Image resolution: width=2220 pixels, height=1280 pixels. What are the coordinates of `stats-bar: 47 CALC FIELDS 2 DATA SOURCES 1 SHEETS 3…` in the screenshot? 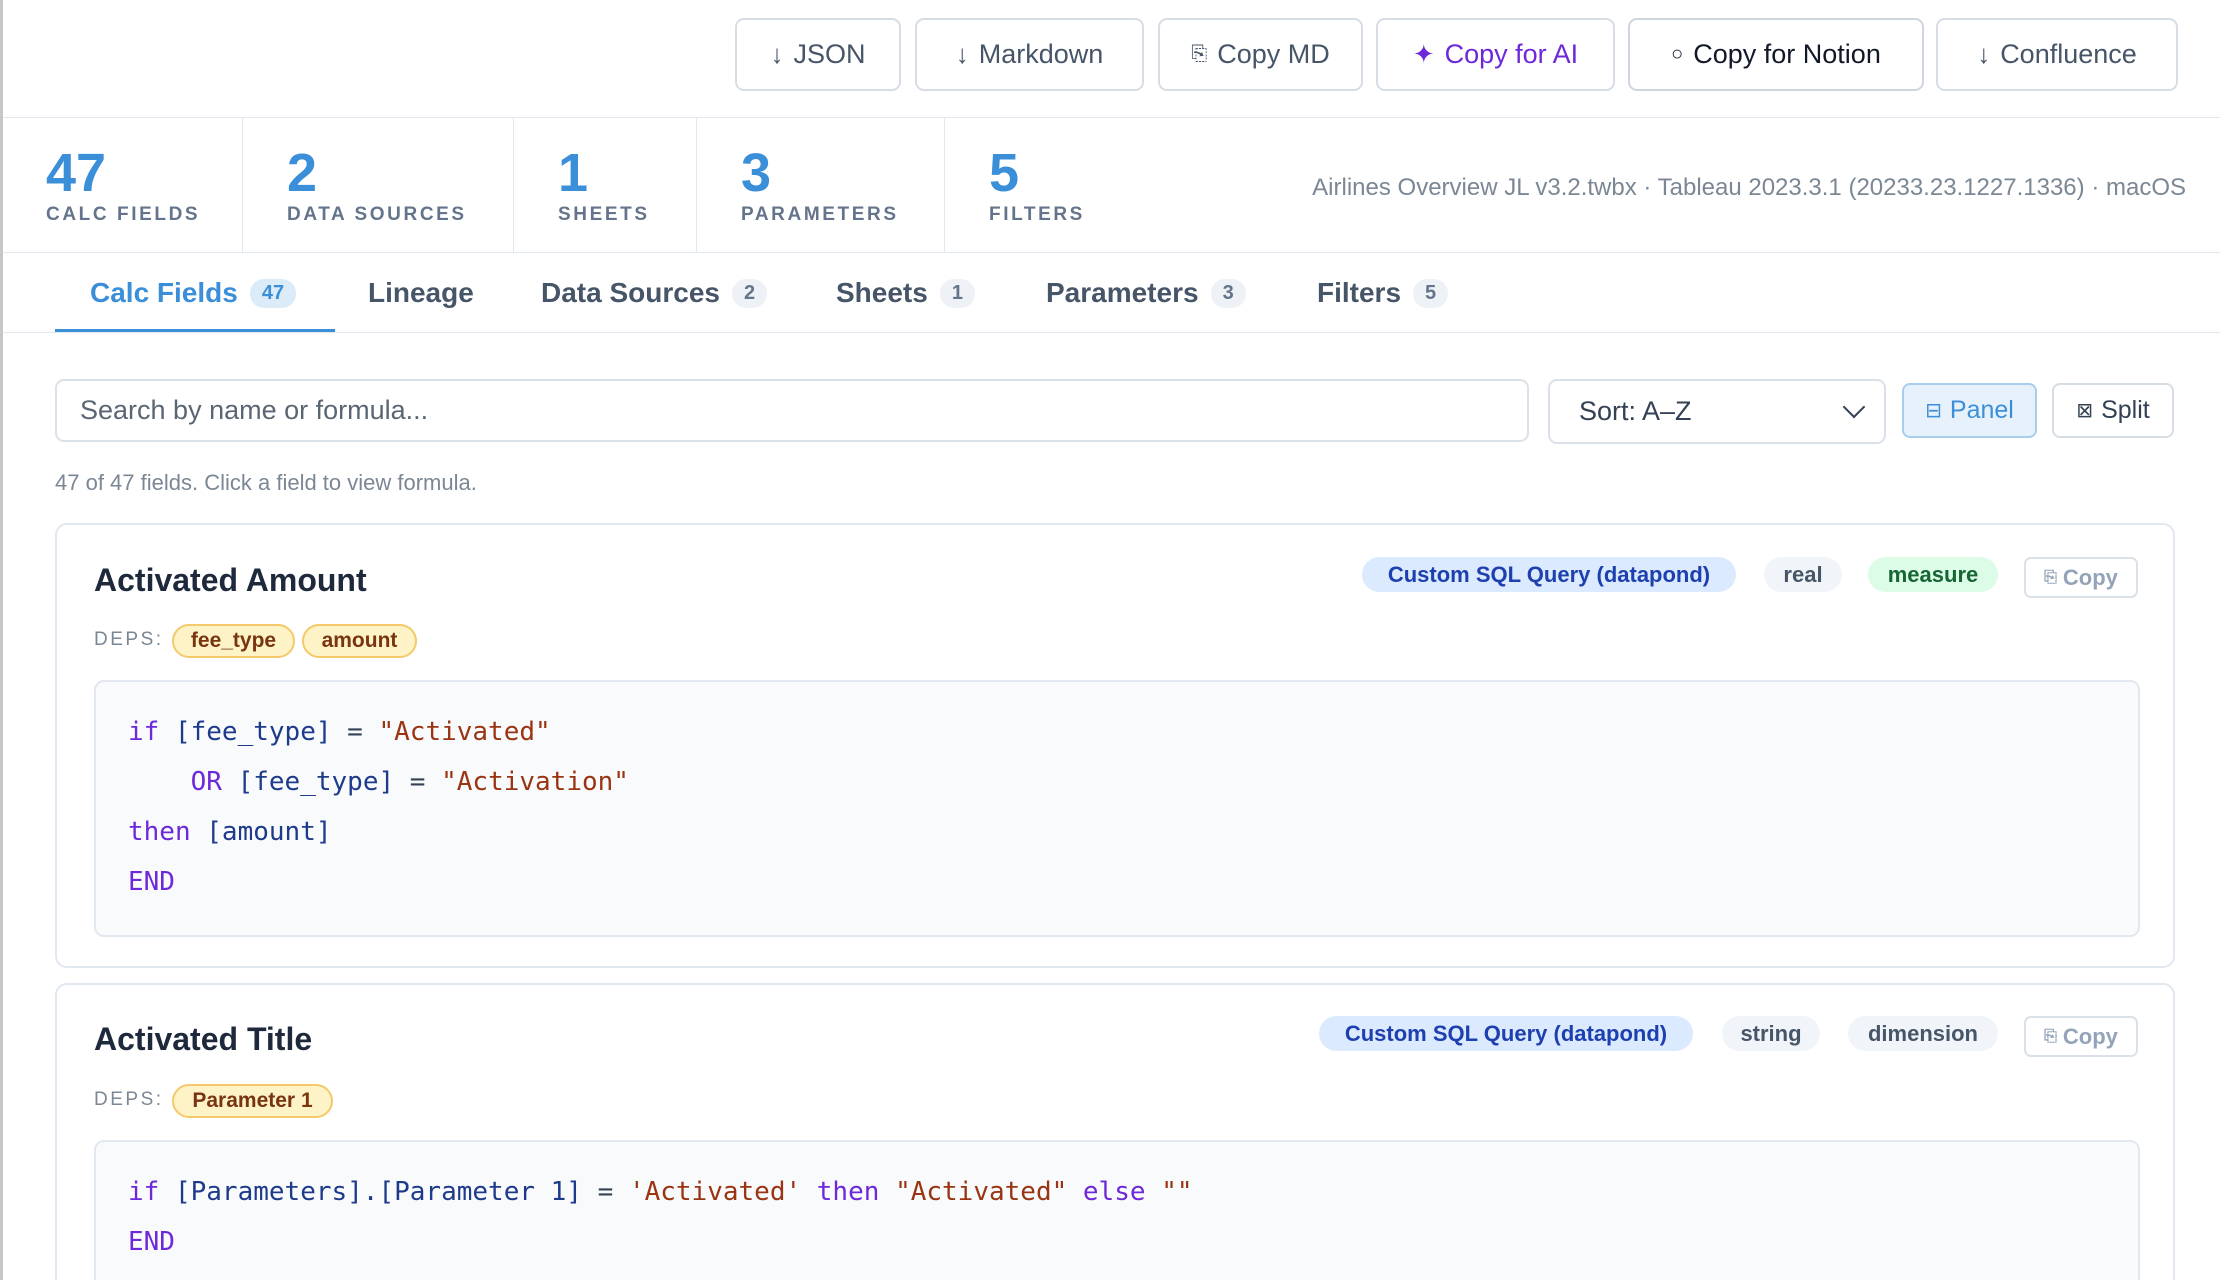 It's located at (1111, 185).